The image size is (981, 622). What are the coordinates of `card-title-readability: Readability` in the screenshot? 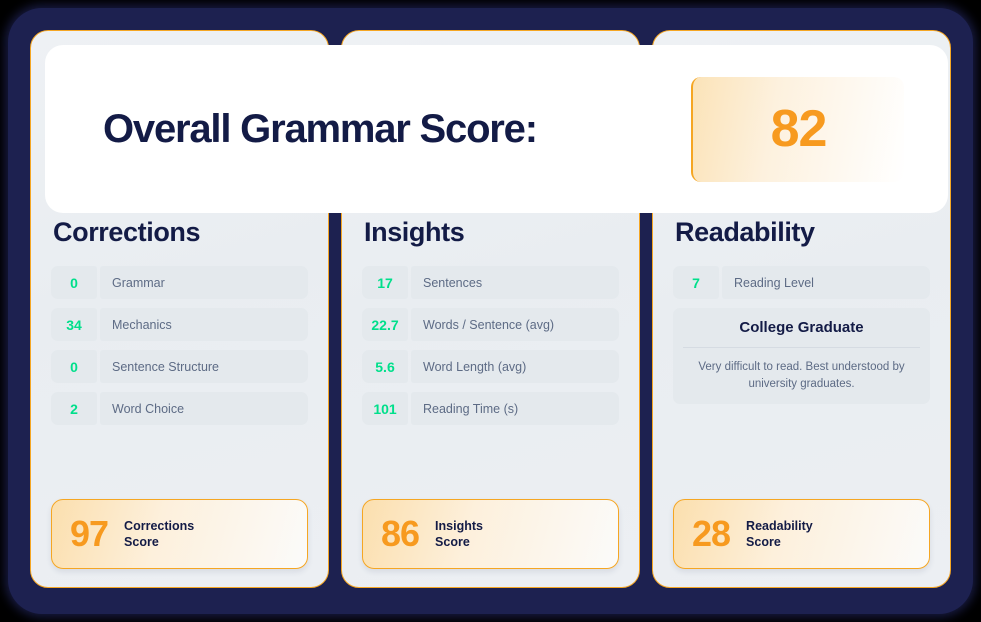 It's located at (745, 232).